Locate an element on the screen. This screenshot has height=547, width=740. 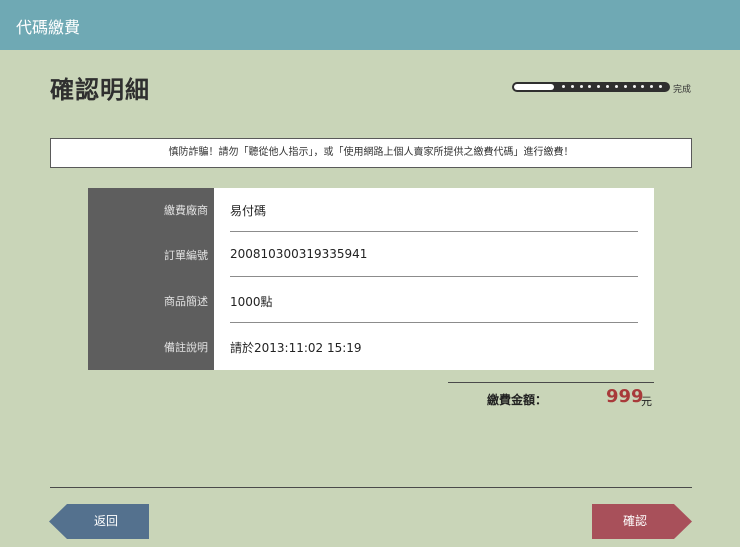
page-title: 確認明細 is located at coordinates (100, 90).